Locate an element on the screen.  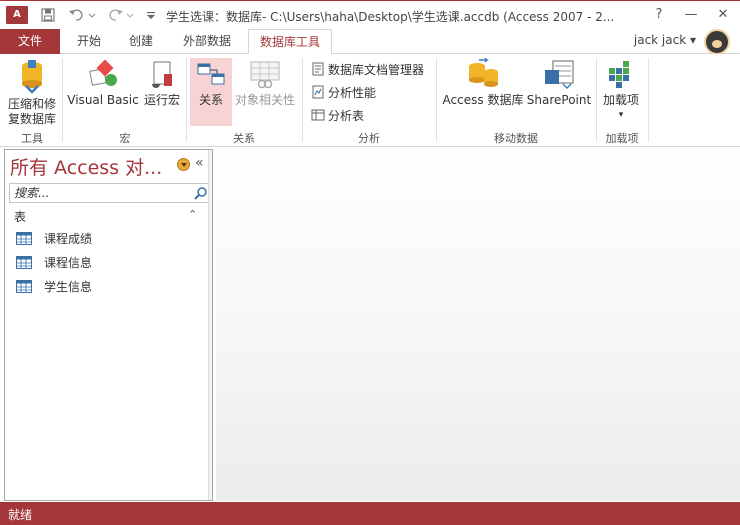
user-account-menu: jack jack ▾ is located at coordinates (665, 40).